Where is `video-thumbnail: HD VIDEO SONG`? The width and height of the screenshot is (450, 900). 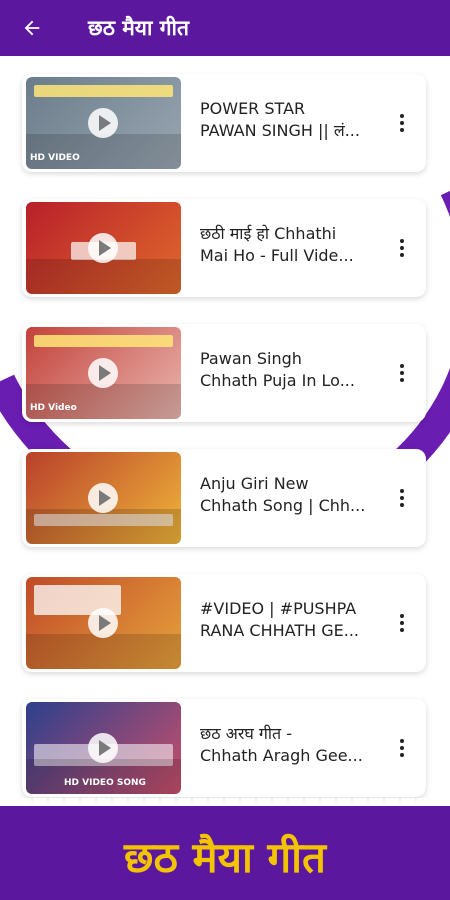
video-thumbnail: HD VIDEO SONG is located at coordinates (103, 748).